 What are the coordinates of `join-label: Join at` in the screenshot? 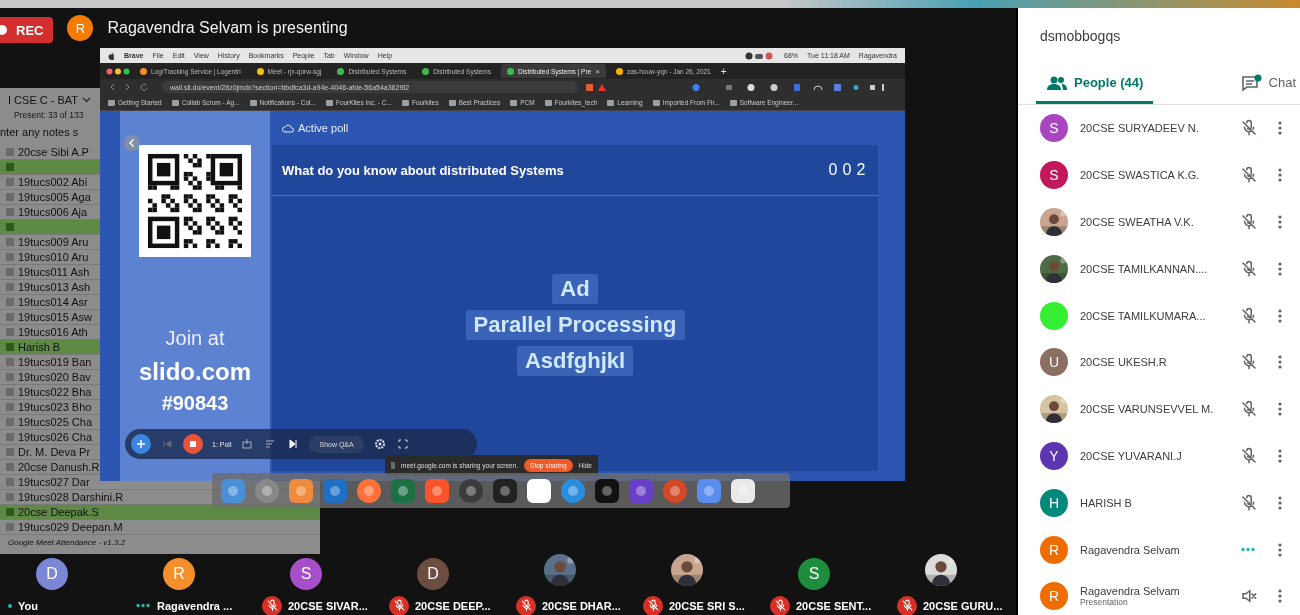 It's located at (195, 338).